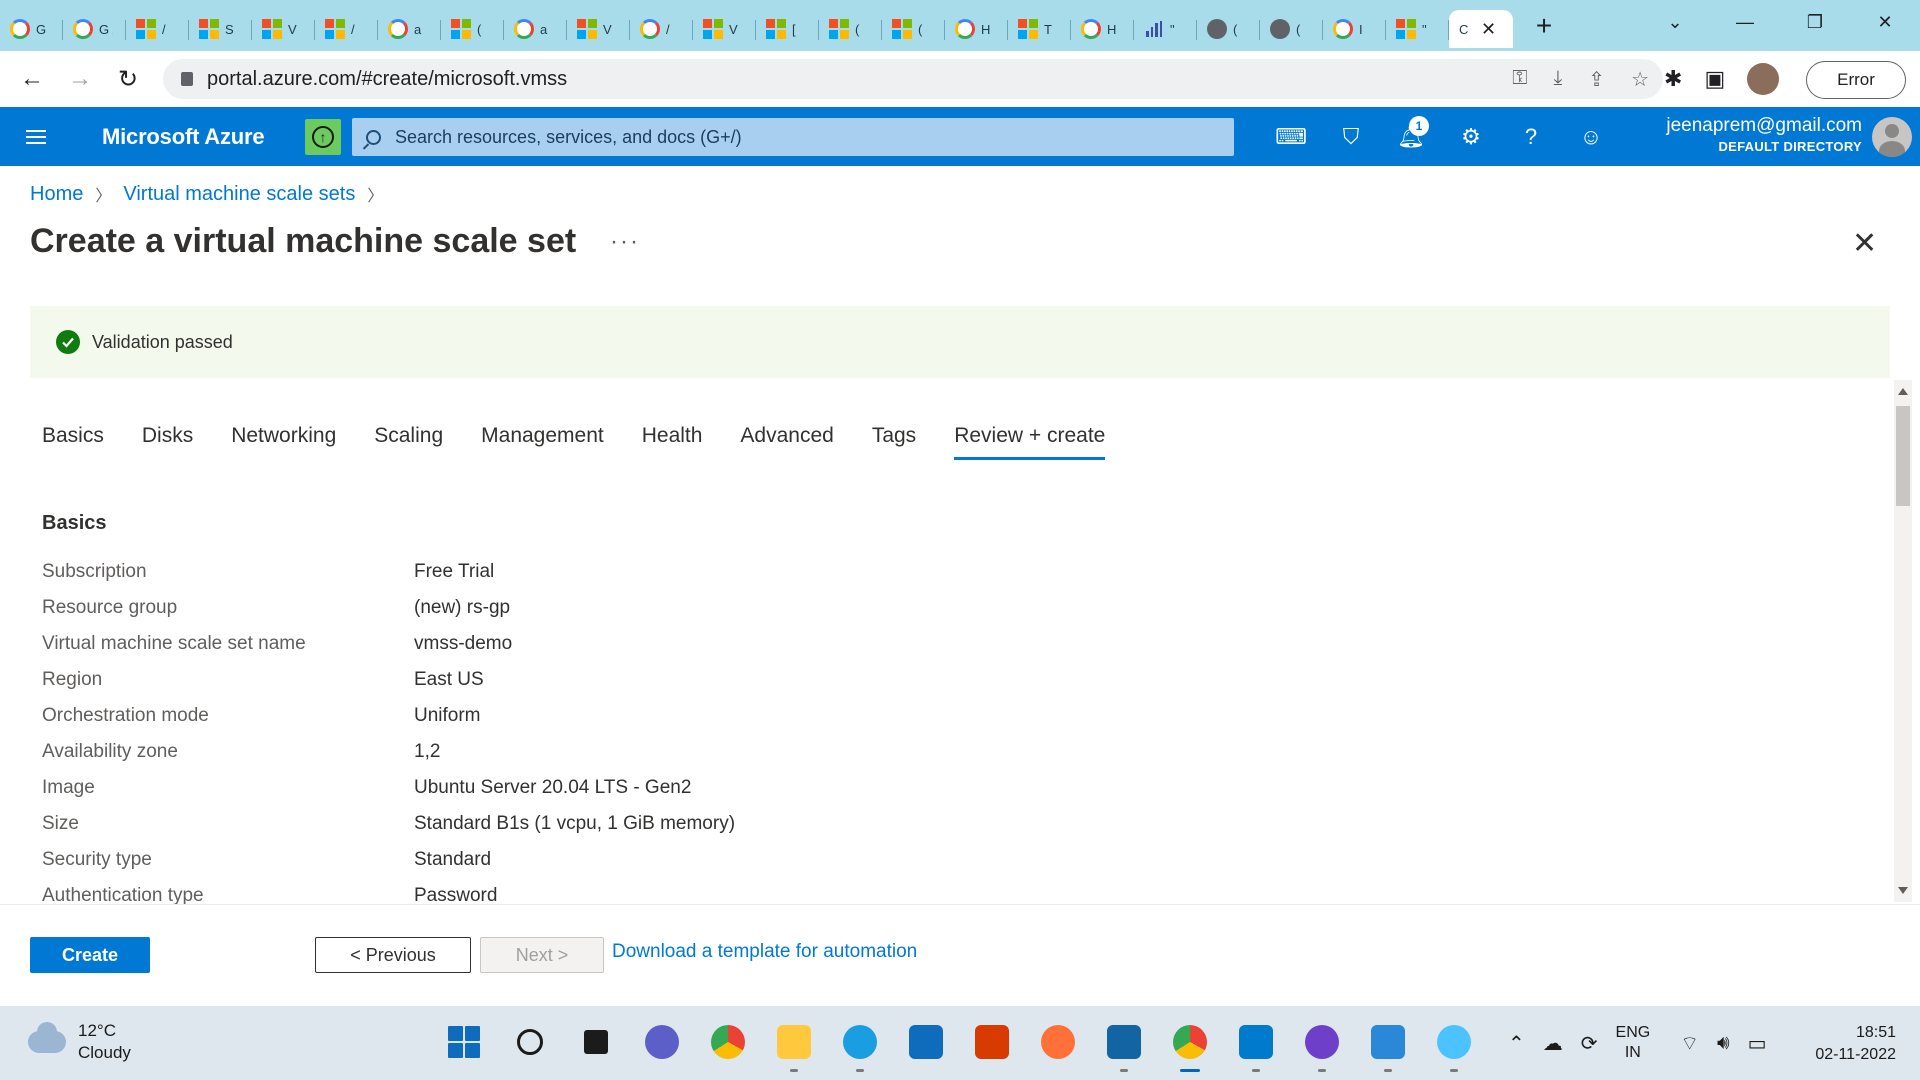 The height and width of the screenshot is (1080, 1920). I want to click on clock: 18:51 02-11-2022, so click(1855, 1044).